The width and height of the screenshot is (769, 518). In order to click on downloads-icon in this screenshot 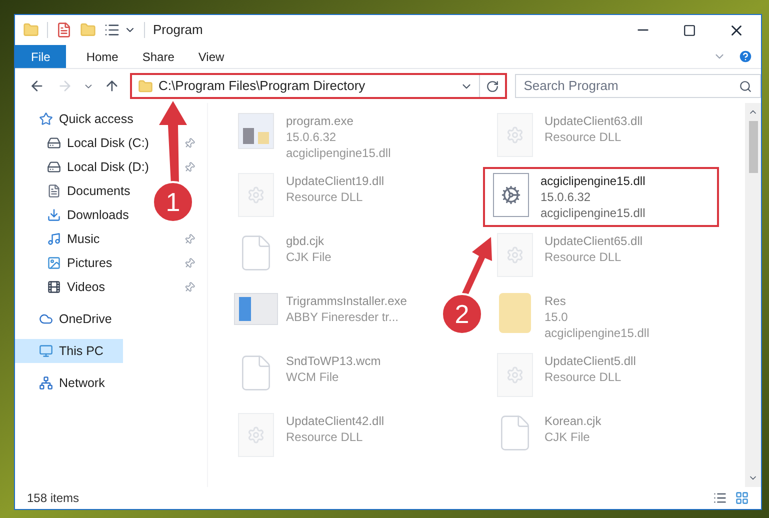, I will do `click(54, 215)`.